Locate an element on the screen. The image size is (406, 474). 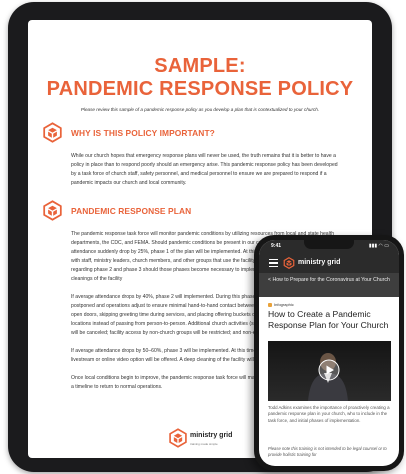
document-footer-logo: ministry grid training made simple is located at coordinates (203, 440).